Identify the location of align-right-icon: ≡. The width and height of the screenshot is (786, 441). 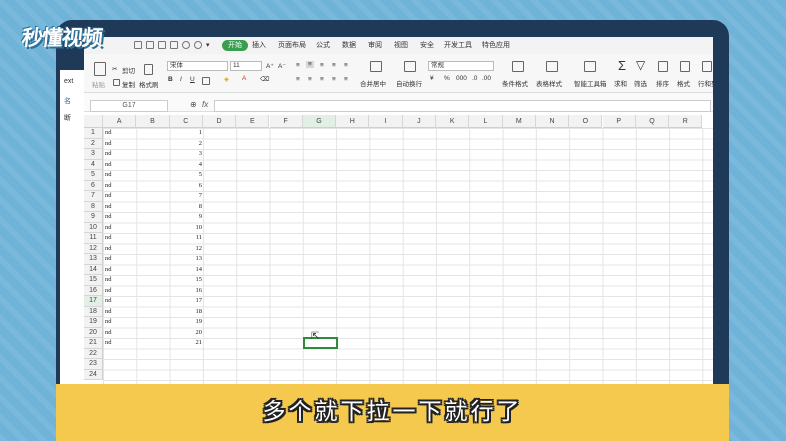
(322, 79).